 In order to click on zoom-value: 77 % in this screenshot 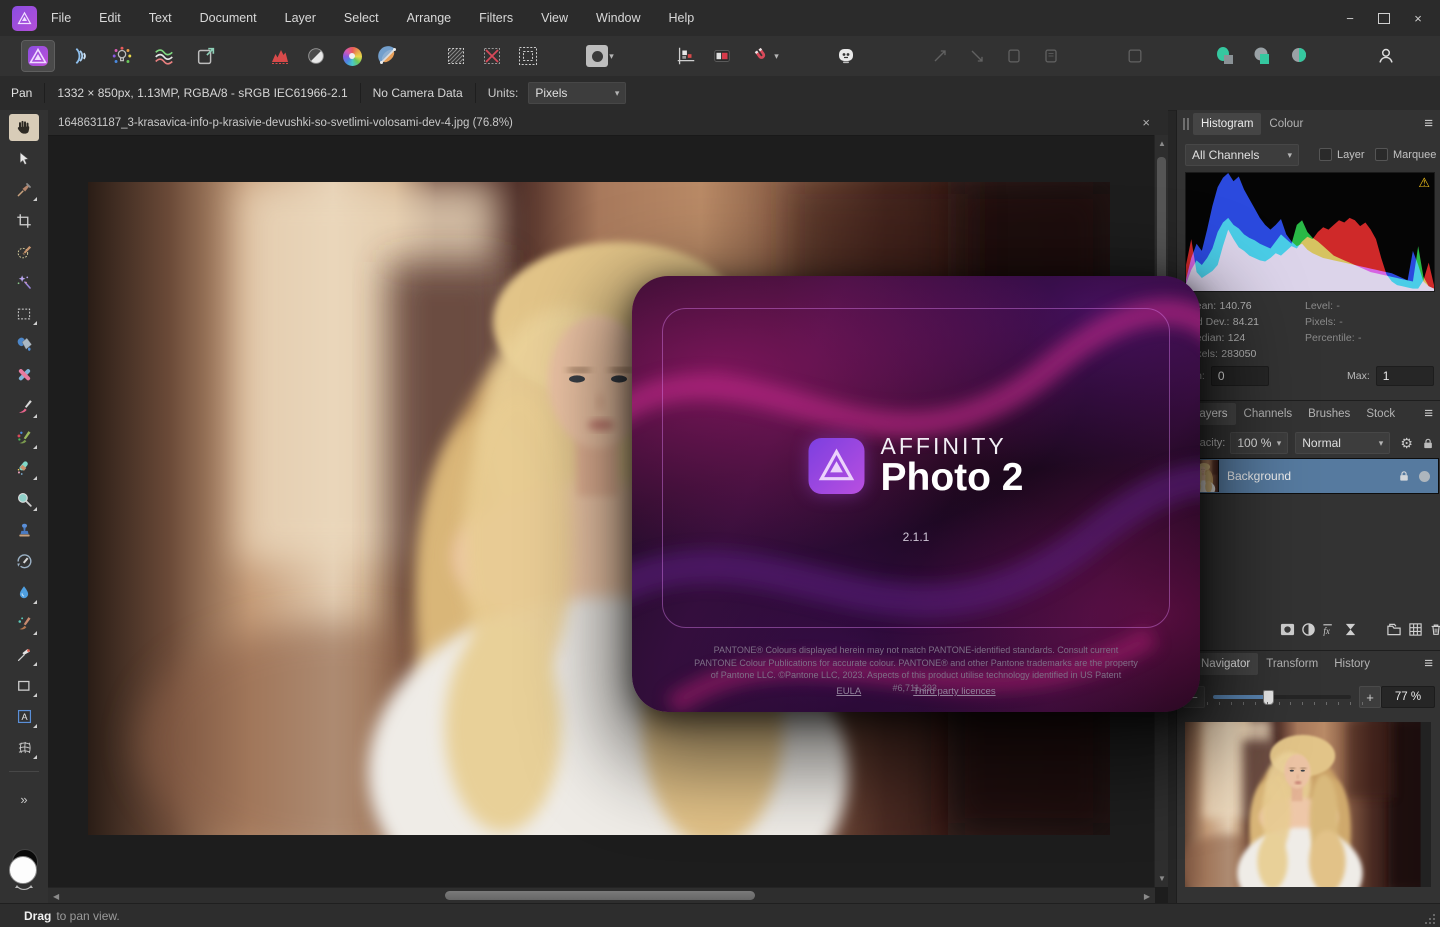, I will do `click(1408, 697)`.